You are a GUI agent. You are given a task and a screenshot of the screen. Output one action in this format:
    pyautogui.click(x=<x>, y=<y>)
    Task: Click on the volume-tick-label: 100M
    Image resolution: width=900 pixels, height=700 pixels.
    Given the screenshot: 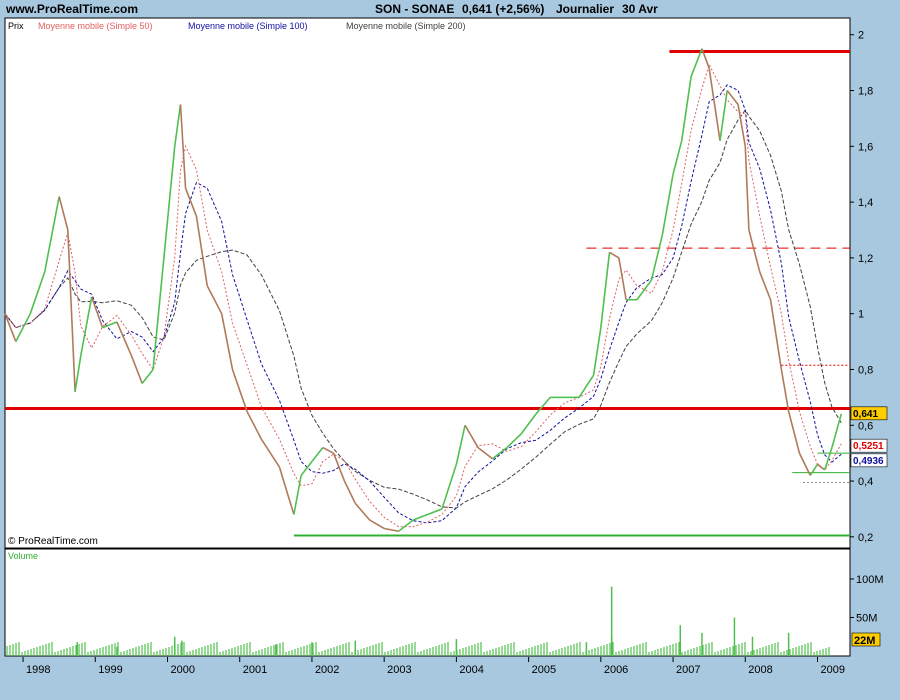 What is the action you would take?
    pyautogui.click(x=870, y=580)
    